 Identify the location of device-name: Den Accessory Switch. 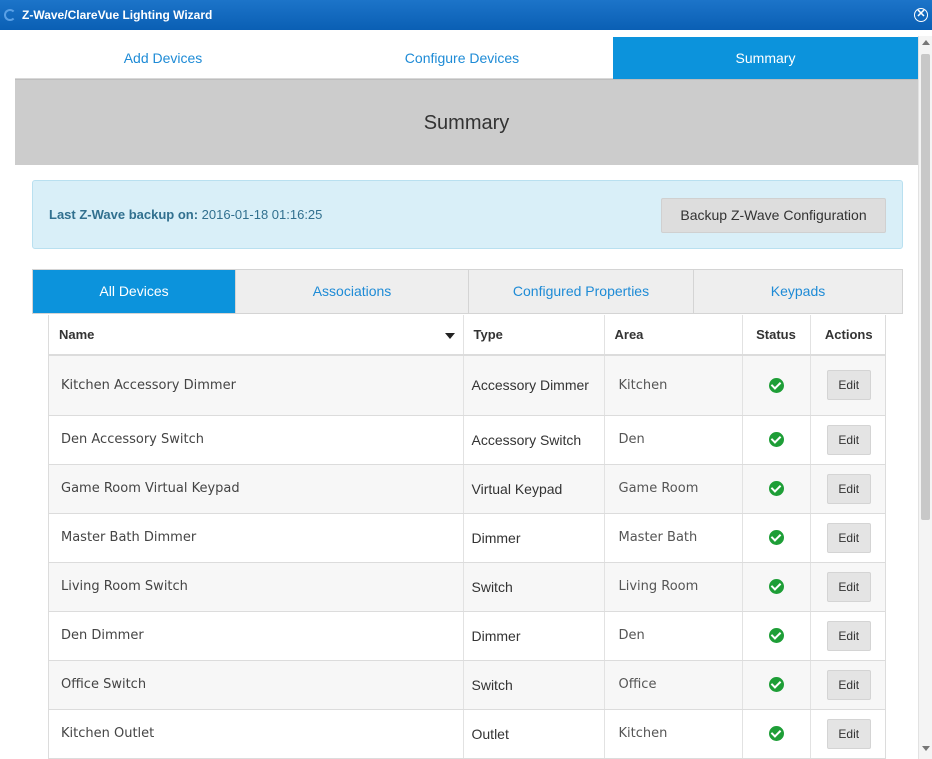
(256, 440).